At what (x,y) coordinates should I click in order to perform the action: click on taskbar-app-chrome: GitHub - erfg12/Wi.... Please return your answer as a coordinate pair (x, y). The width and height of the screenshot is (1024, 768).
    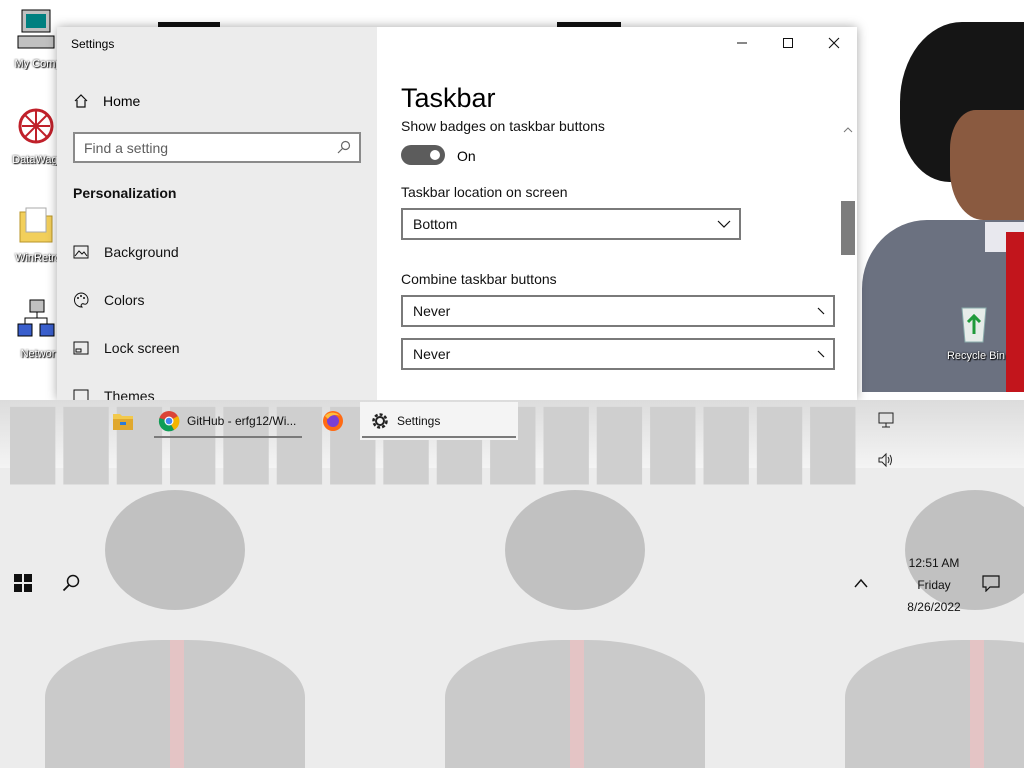
    Looking at the image, I should click on (228, 421).